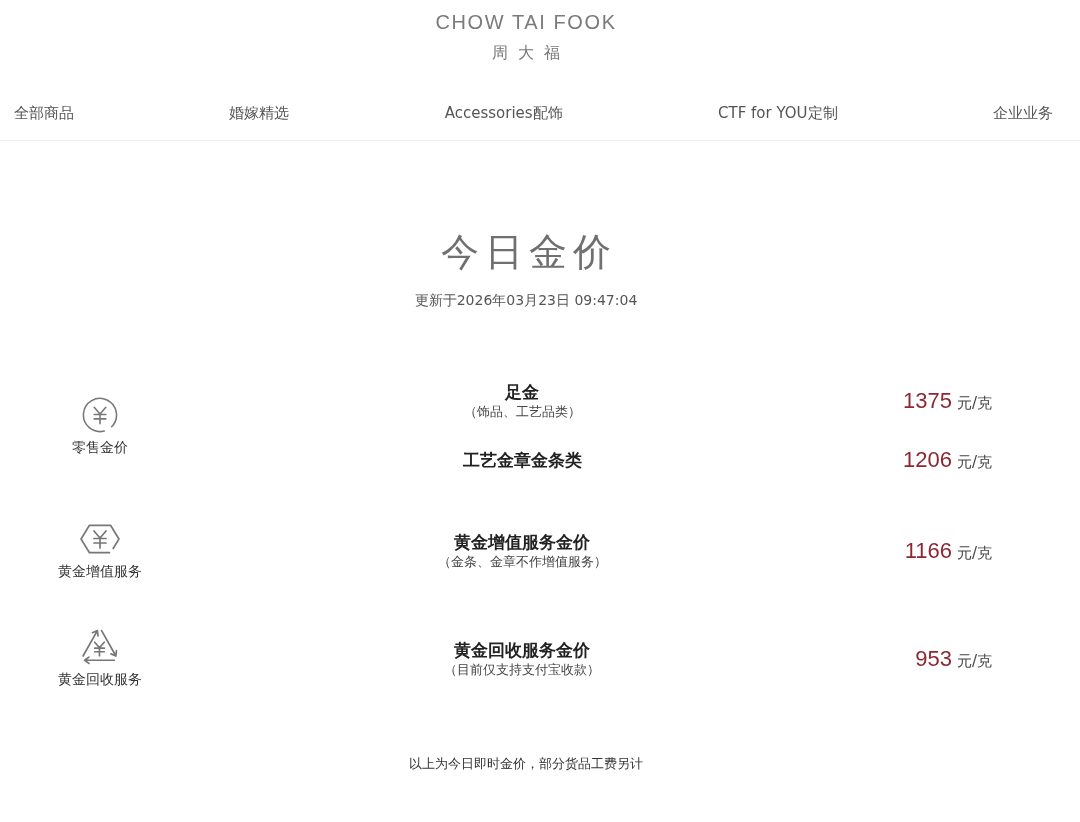 This screenshot has width=1080, height=822. Describe the element at coordinates (100, 539) in the screenshot. I see `yen-gem-icon` at that location.